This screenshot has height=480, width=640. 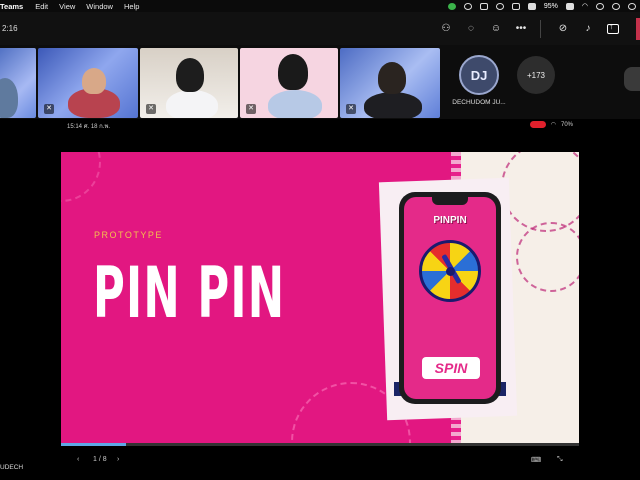 I want to click on presenter-name: UDECH, so click(x=12, y=467).